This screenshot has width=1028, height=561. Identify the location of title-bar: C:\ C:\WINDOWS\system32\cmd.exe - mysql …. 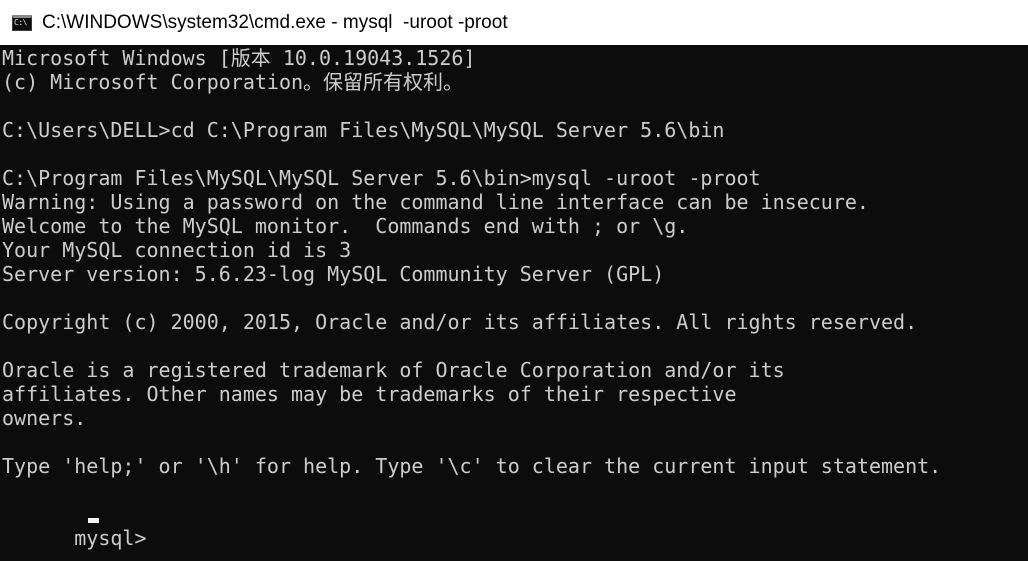
(514, 22).